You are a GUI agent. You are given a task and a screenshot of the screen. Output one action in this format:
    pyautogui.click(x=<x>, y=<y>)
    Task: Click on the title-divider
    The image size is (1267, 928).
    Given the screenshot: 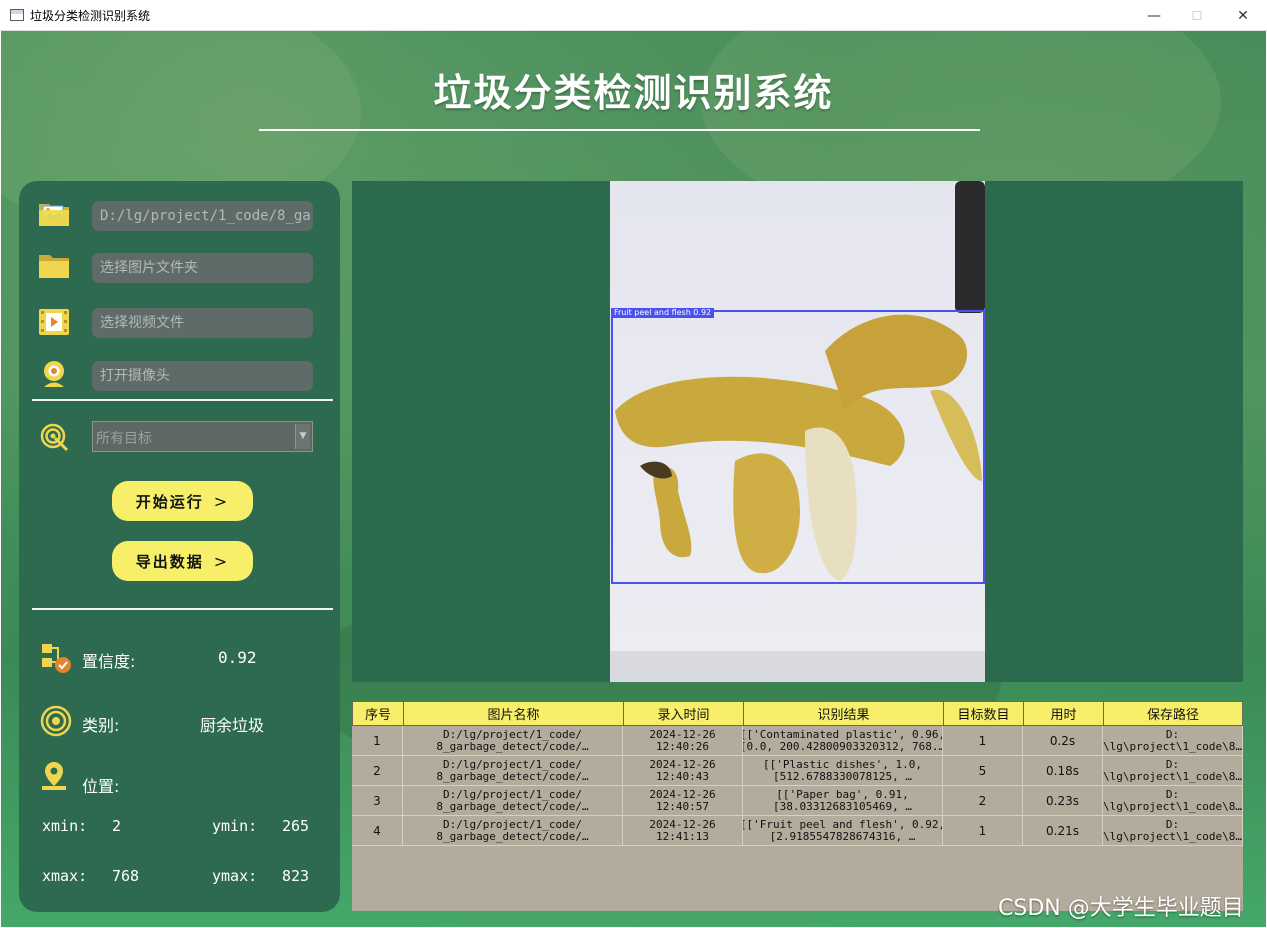 What is the action you would take?
    pyautogui.click(x=619, y=130)
    